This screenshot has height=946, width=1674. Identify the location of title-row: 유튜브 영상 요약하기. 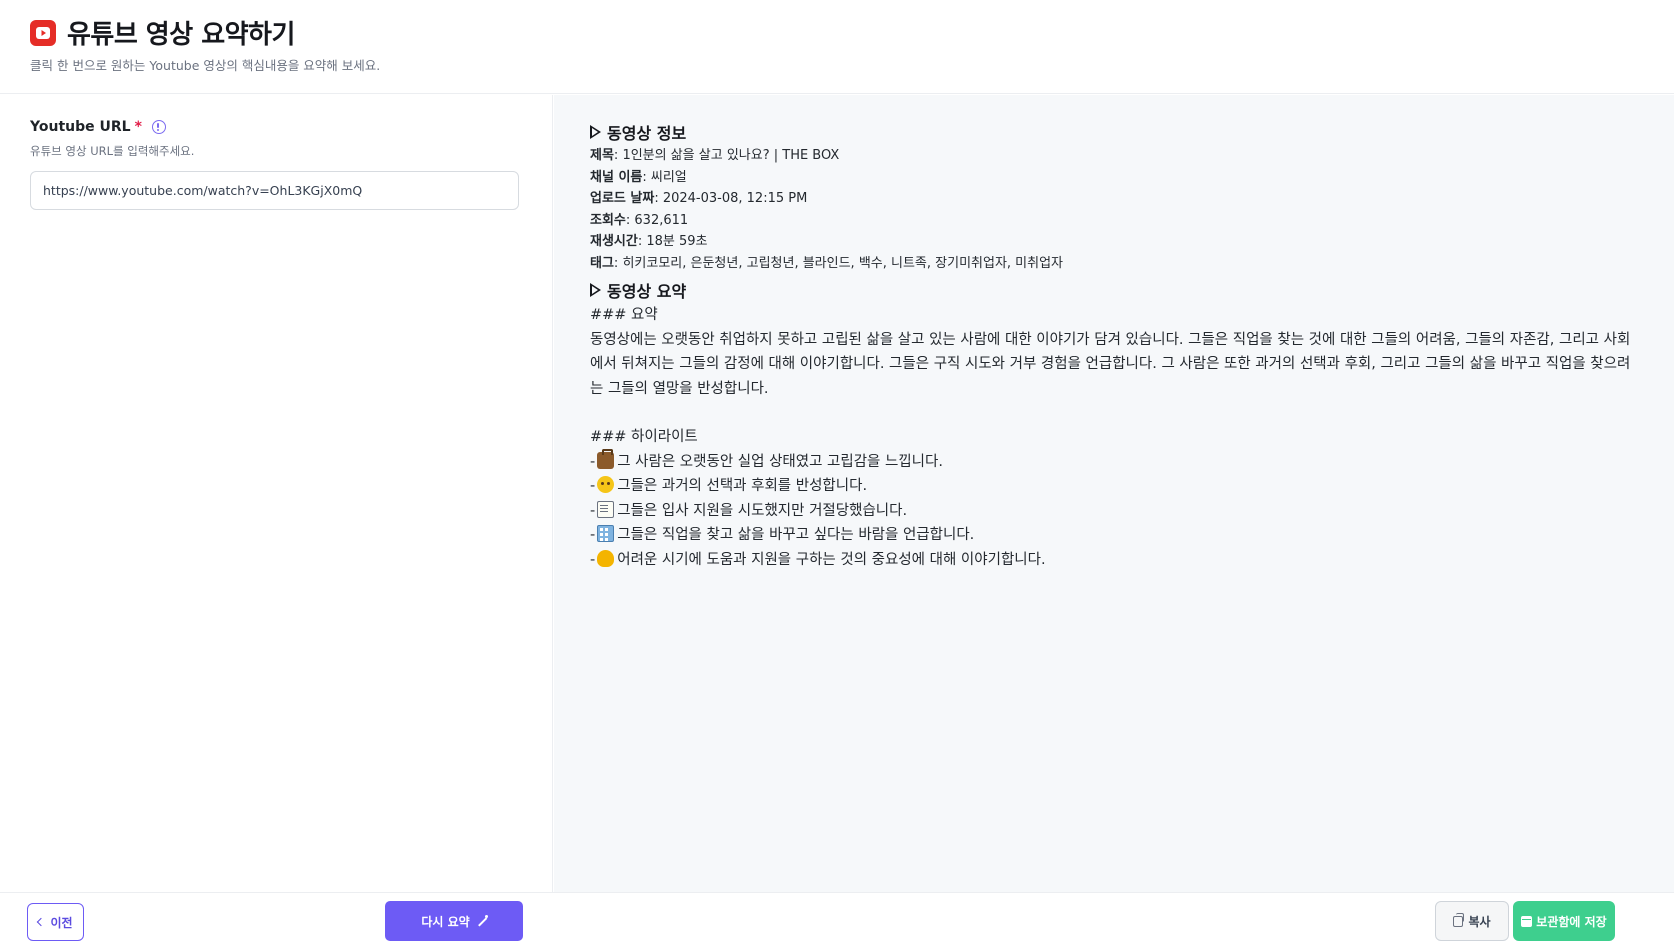
(162, 32).